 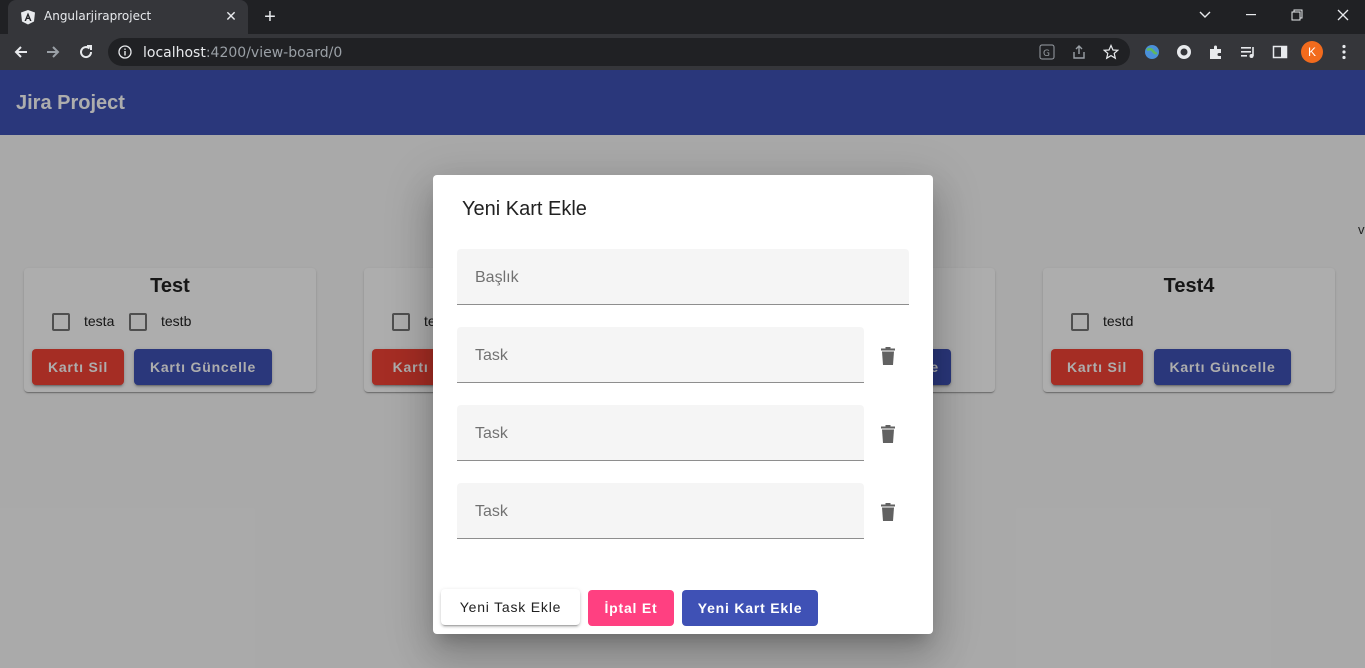 What do you see at coordinates (1280, 52) in the screenshot?
I see `side-panel-icon` at bounding box center [1280, 52].